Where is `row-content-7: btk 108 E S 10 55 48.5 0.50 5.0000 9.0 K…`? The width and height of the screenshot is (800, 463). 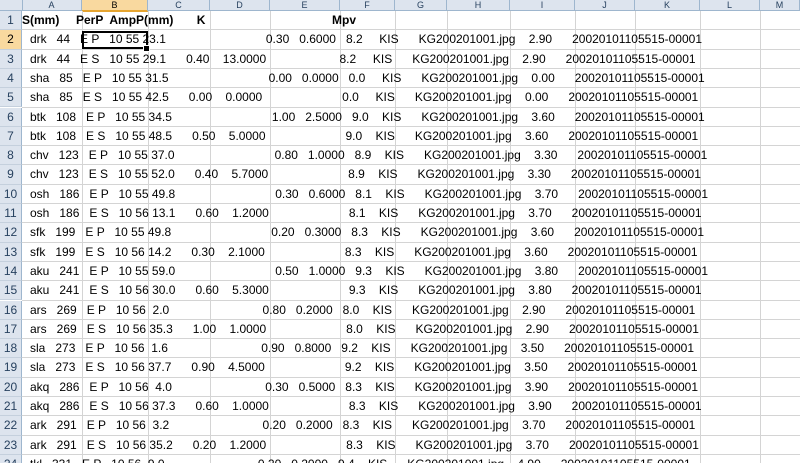 row-content-7: btk 108 E S 10 55 48.5 0.50 5.0000 9.0 K… is located at coordinates (364, 135).